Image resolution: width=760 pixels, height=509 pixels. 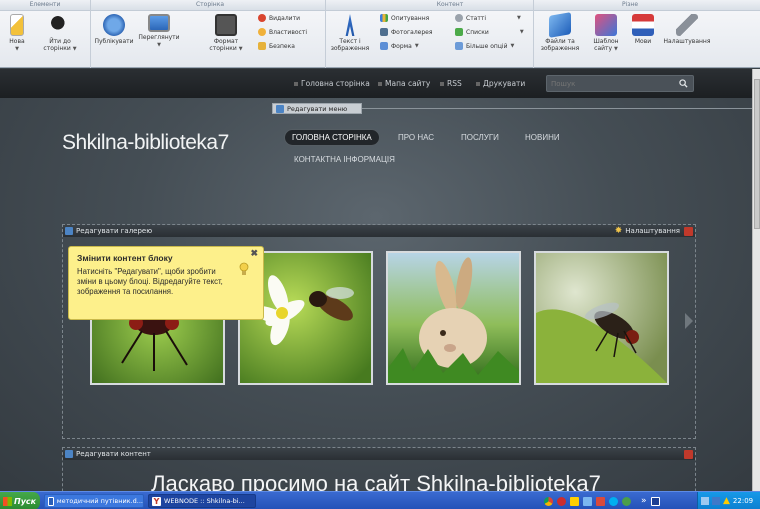 What do you see at coordinates (7, 501) in the screenshot?
I see `windows-logo-icon` at bounding box center [7, 501].